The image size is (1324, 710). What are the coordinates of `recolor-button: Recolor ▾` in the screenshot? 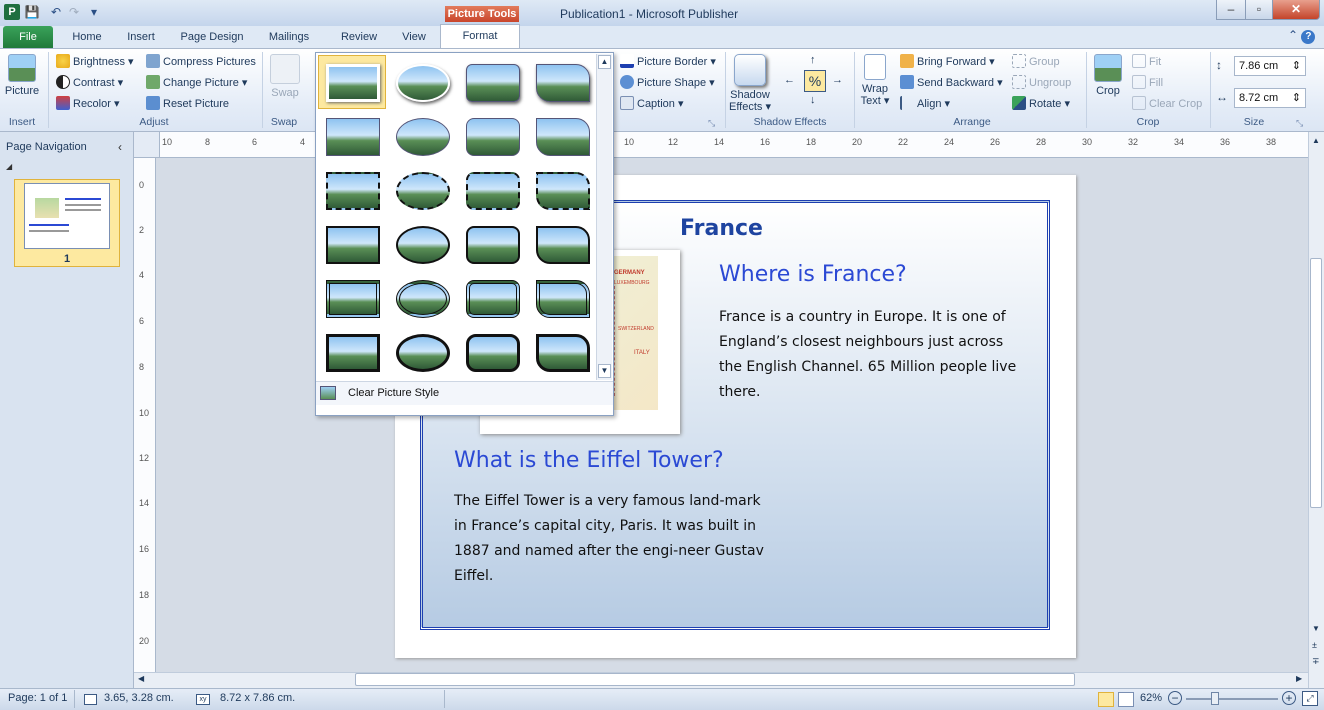 It's located at (87, 104).